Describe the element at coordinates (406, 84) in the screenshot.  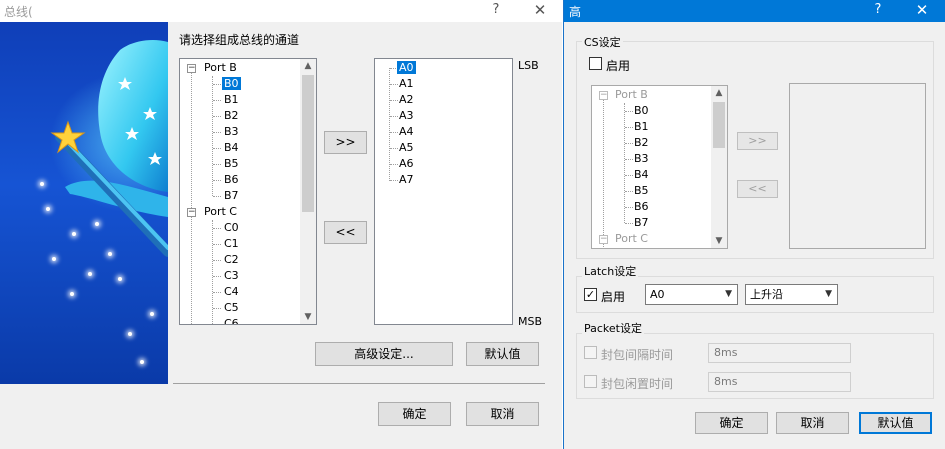
I see `list-item: A1` at that location.